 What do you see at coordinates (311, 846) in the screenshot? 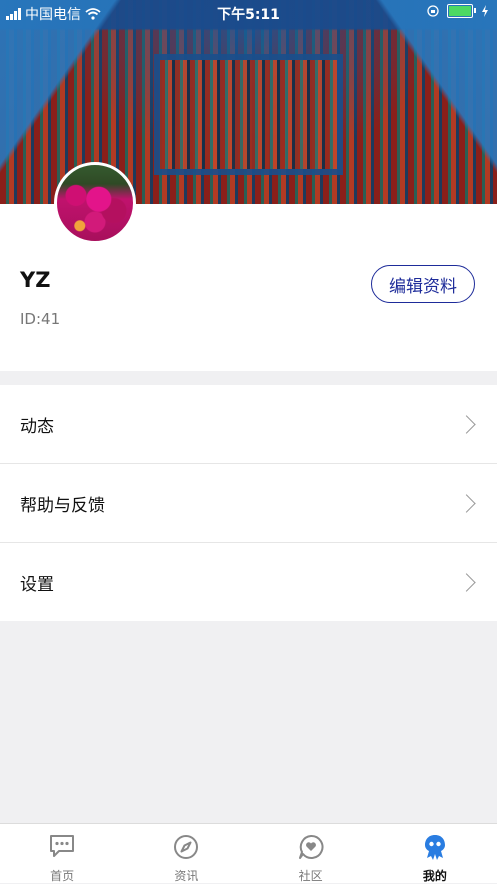
I see `chat-heart-icon` at bounding box center [311, 846].